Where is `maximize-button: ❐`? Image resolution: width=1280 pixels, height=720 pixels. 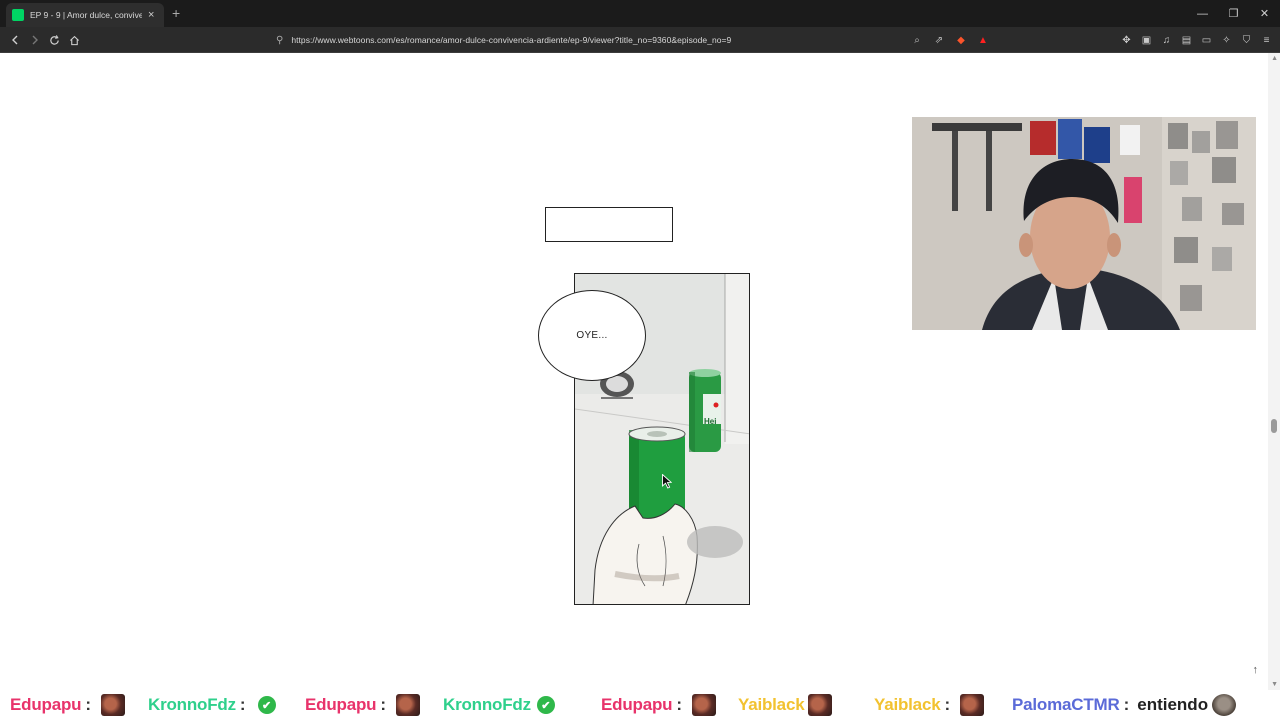 maximize-button: ❐ is located at coordinates (1233, 13).